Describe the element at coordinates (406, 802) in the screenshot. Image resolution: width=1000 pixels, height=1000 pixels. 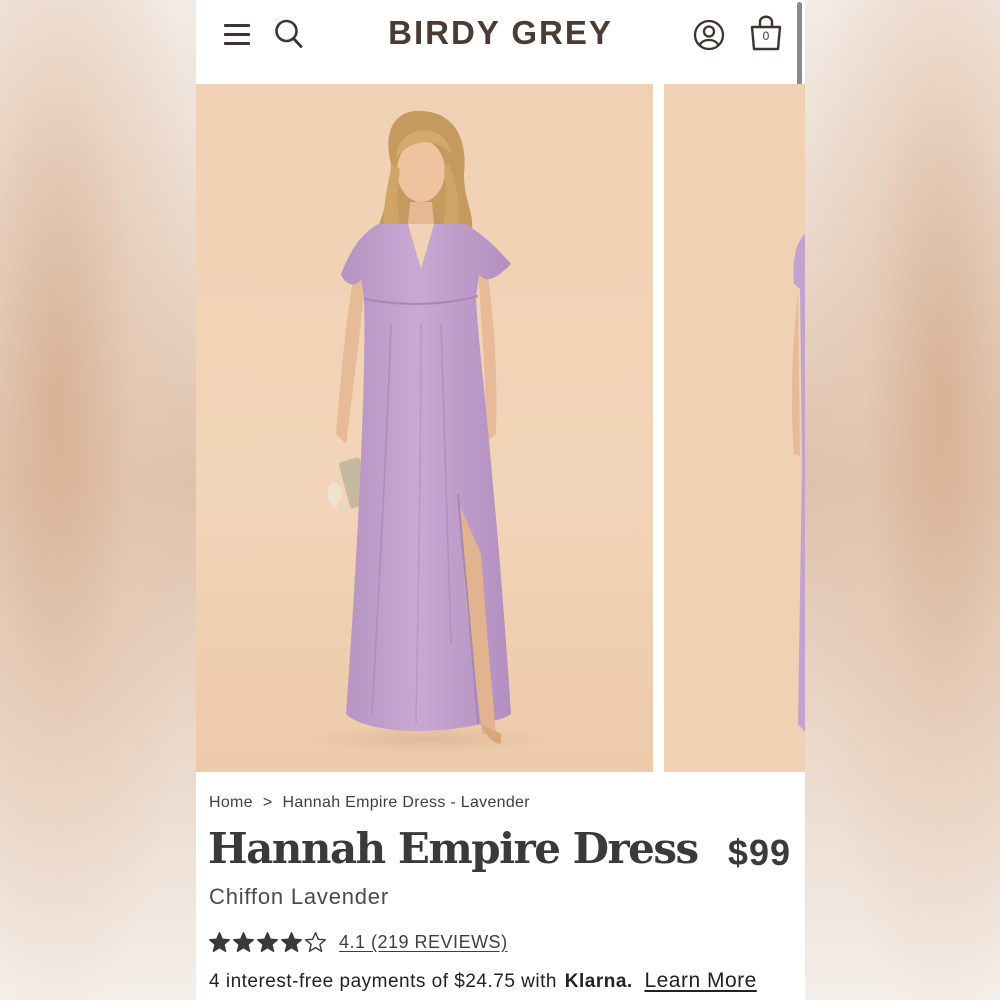
I see `breadcrumb-current: Hannah Empire Dress - Lavender` at that location.